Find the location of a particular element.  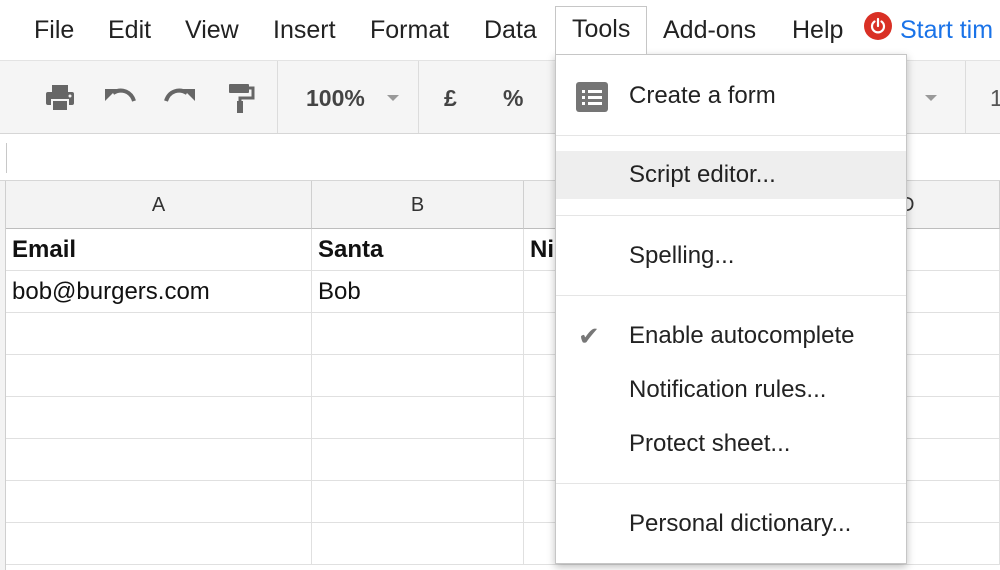

checkmark-icon: ✔ is located at coordinates (589, 336).